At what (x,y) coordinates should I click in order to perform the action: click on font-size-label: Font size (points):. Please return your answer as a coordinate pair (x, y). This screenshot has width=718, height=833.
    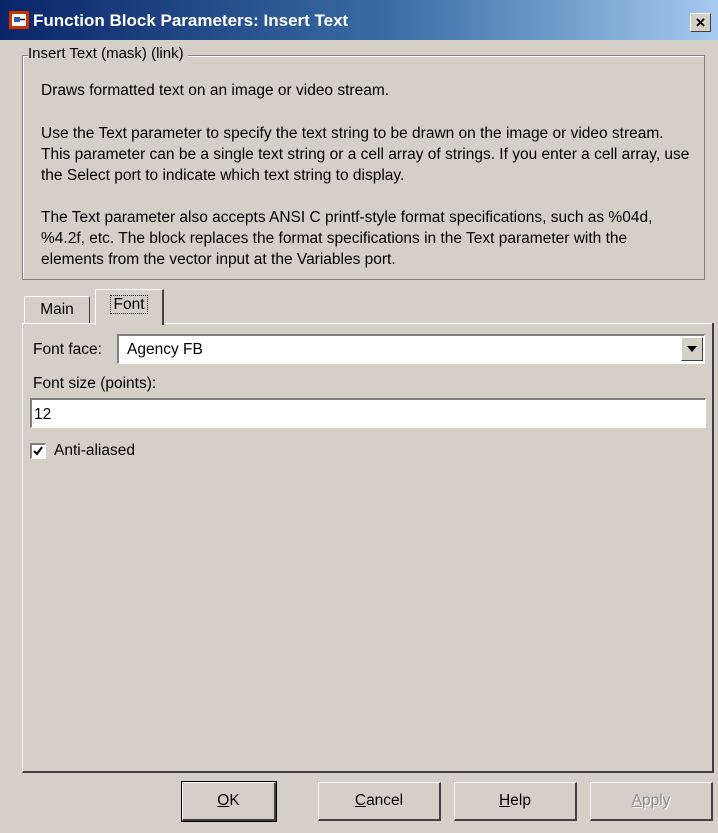
    Looking at the image, I should click on (95, 383).